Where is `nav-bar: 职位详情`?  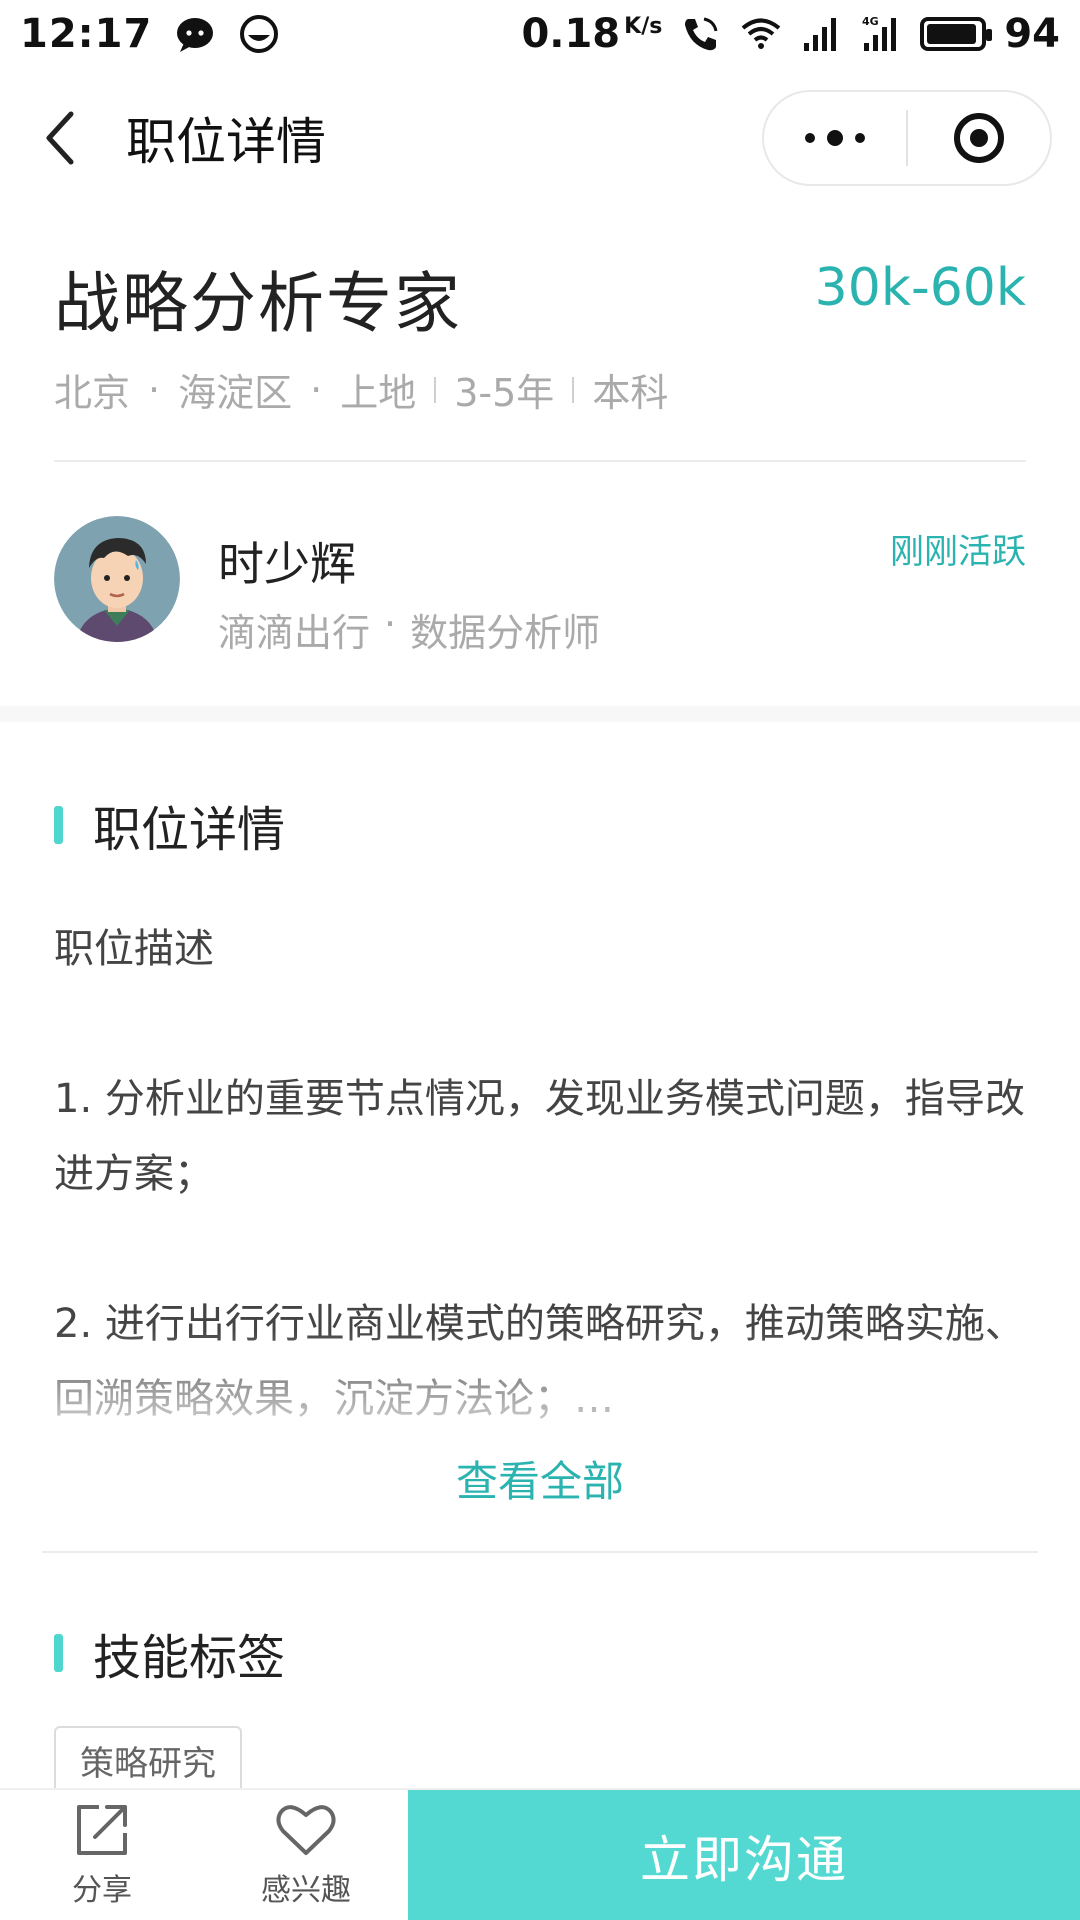
nav-bar: 职位详情 is located at coordinates (540, 138).